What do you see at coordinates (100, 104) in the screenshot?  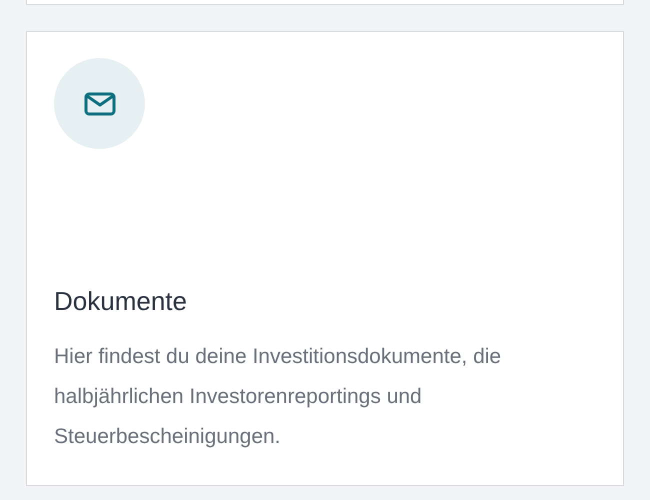 I see `envelope-icon` at bounding box center [100, 104].